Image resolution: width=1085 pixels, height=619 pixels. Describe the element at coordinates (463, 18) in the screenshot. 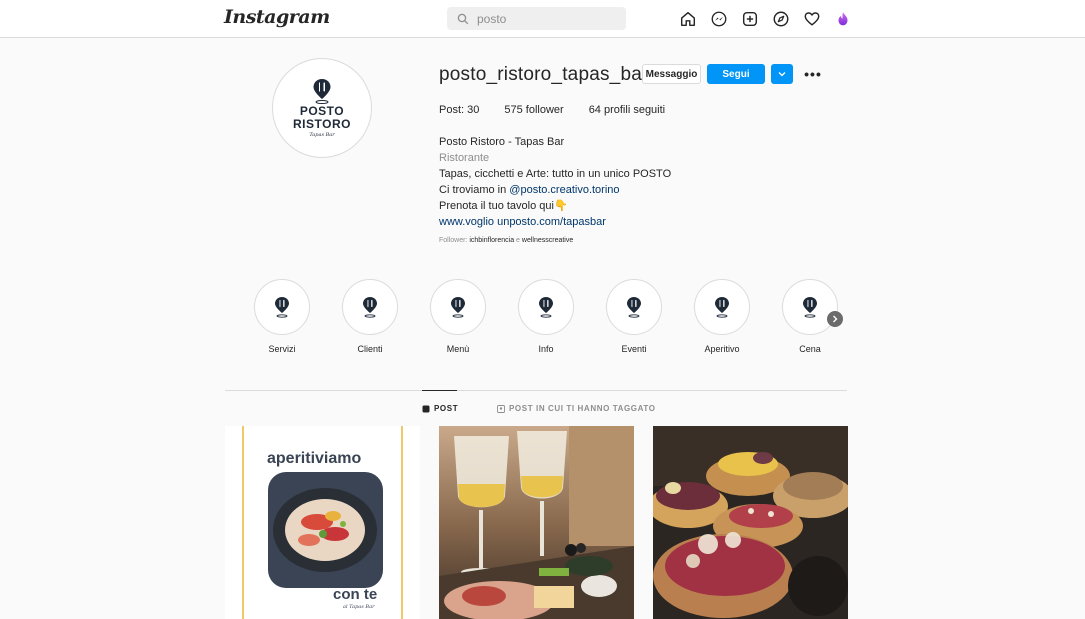

I see `search-icon` at that location.